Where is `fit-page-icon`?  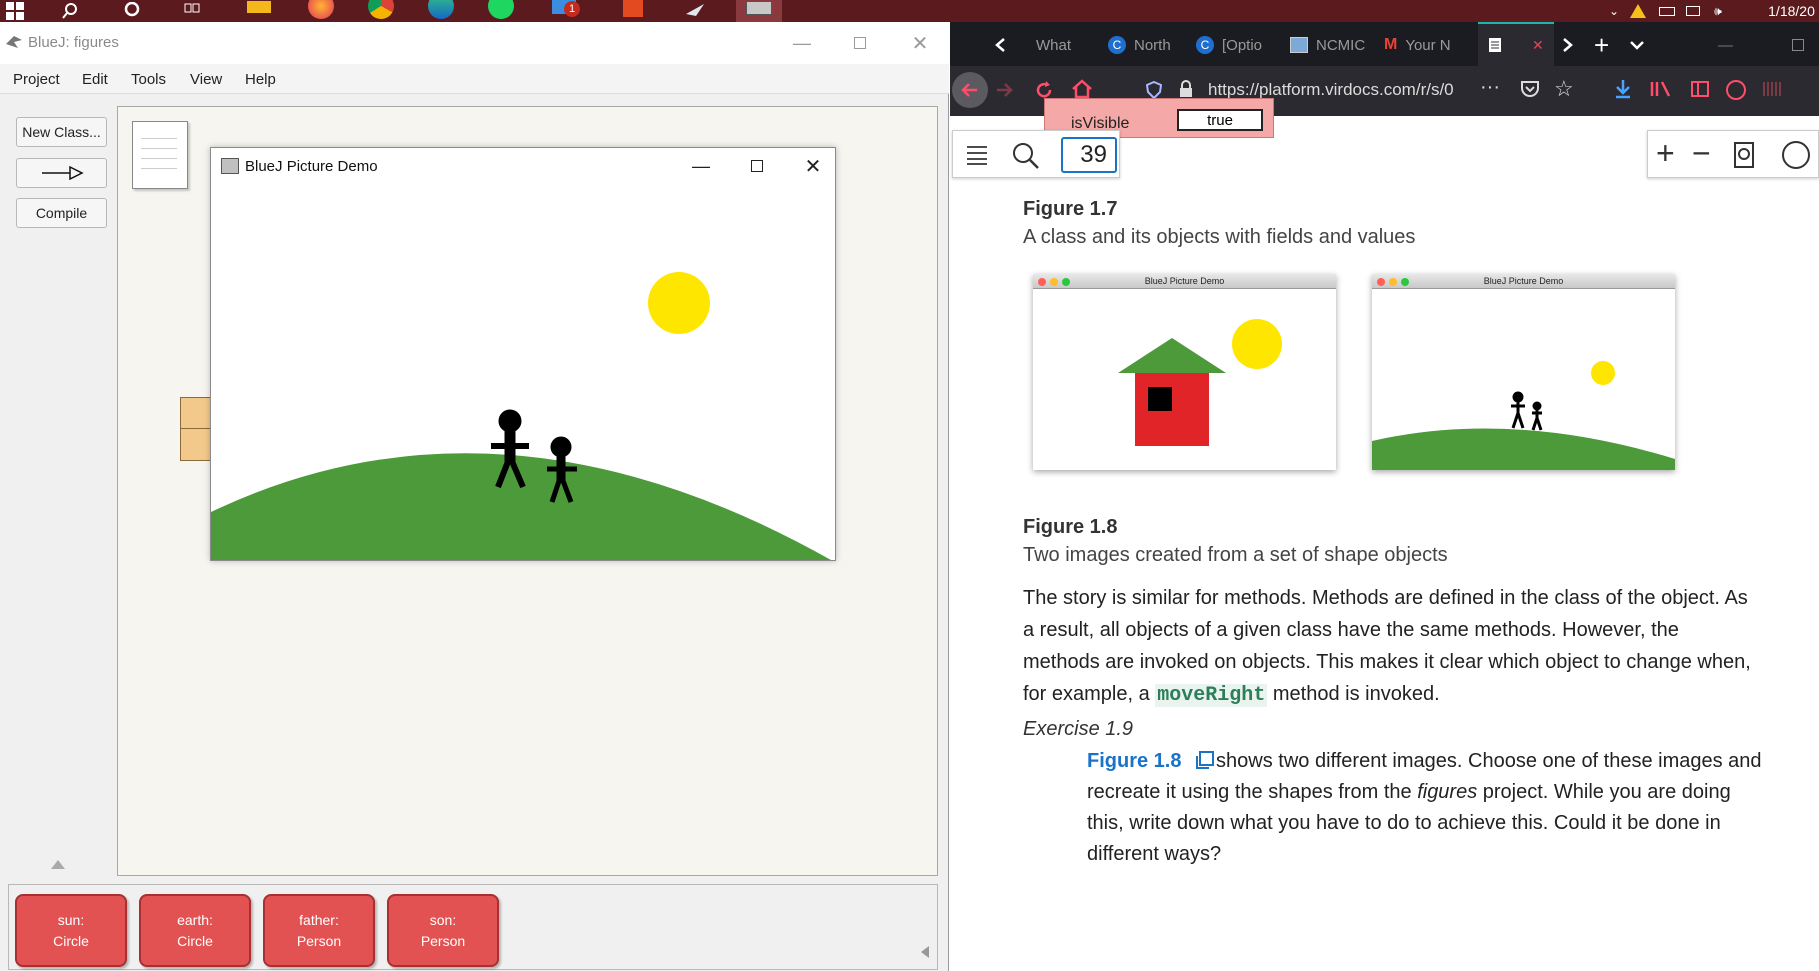 fit-page-icon is located at coordinates (1745, 155).